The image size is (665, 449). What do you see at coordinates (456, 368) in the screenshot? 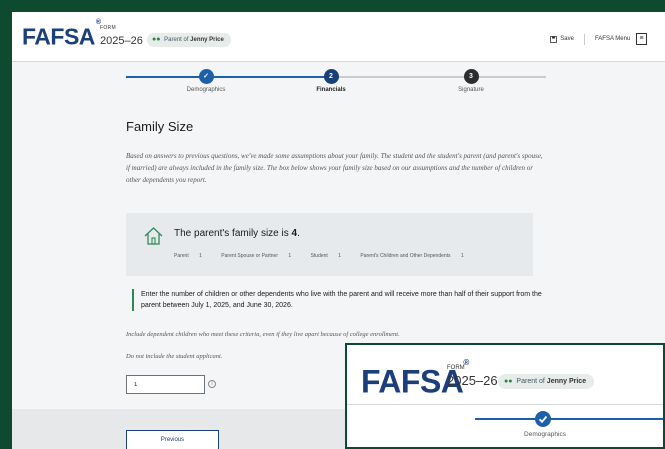
I see `inset-form-label: FORM` at bounding box center [456, 368].